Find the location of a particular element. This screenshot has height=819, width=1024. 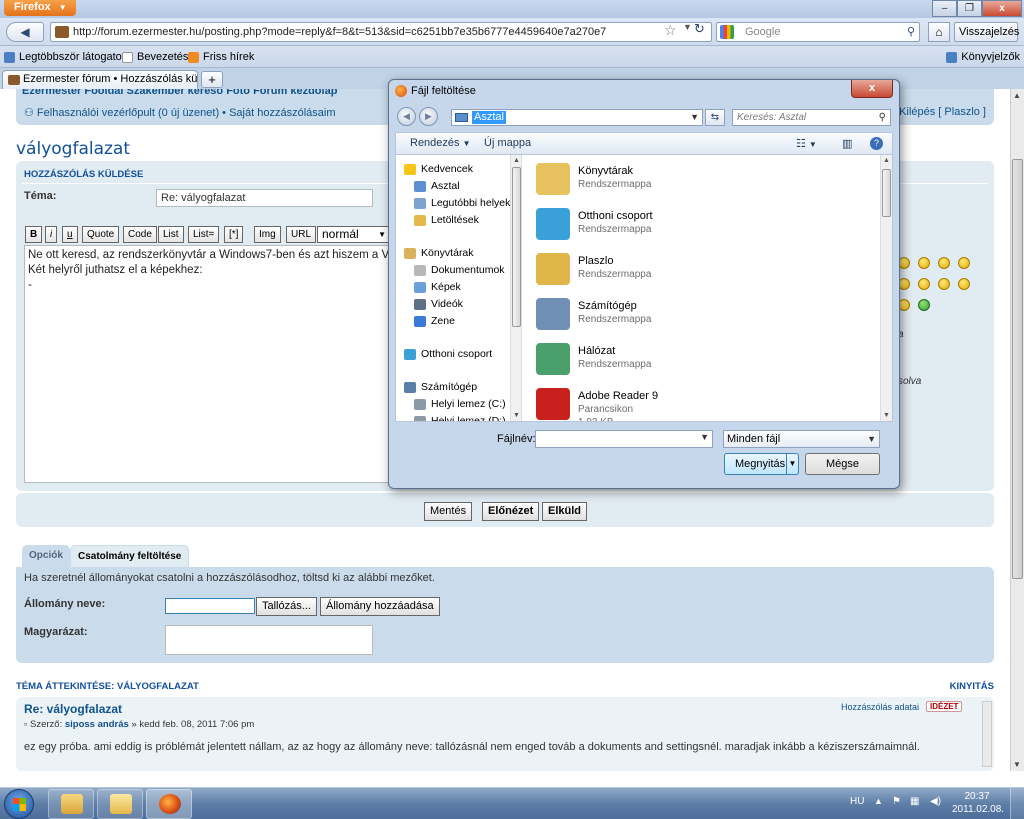

file-item: Hálózat Rendszermappa is located at coordinates (684, 360).